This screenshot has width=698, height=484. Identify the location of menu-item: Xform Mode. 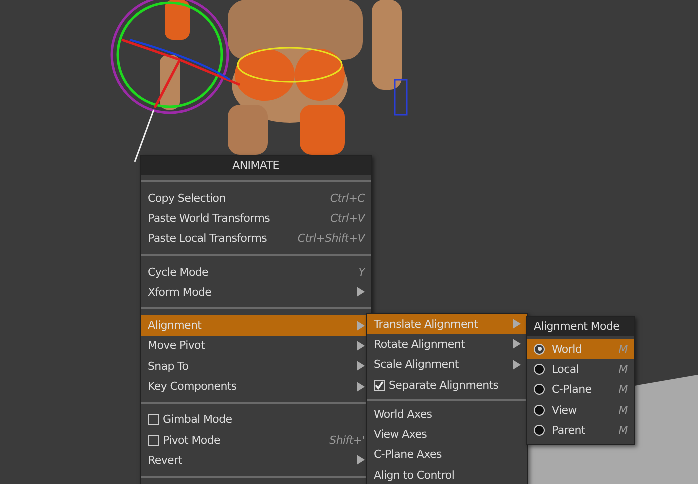
(256, 292).